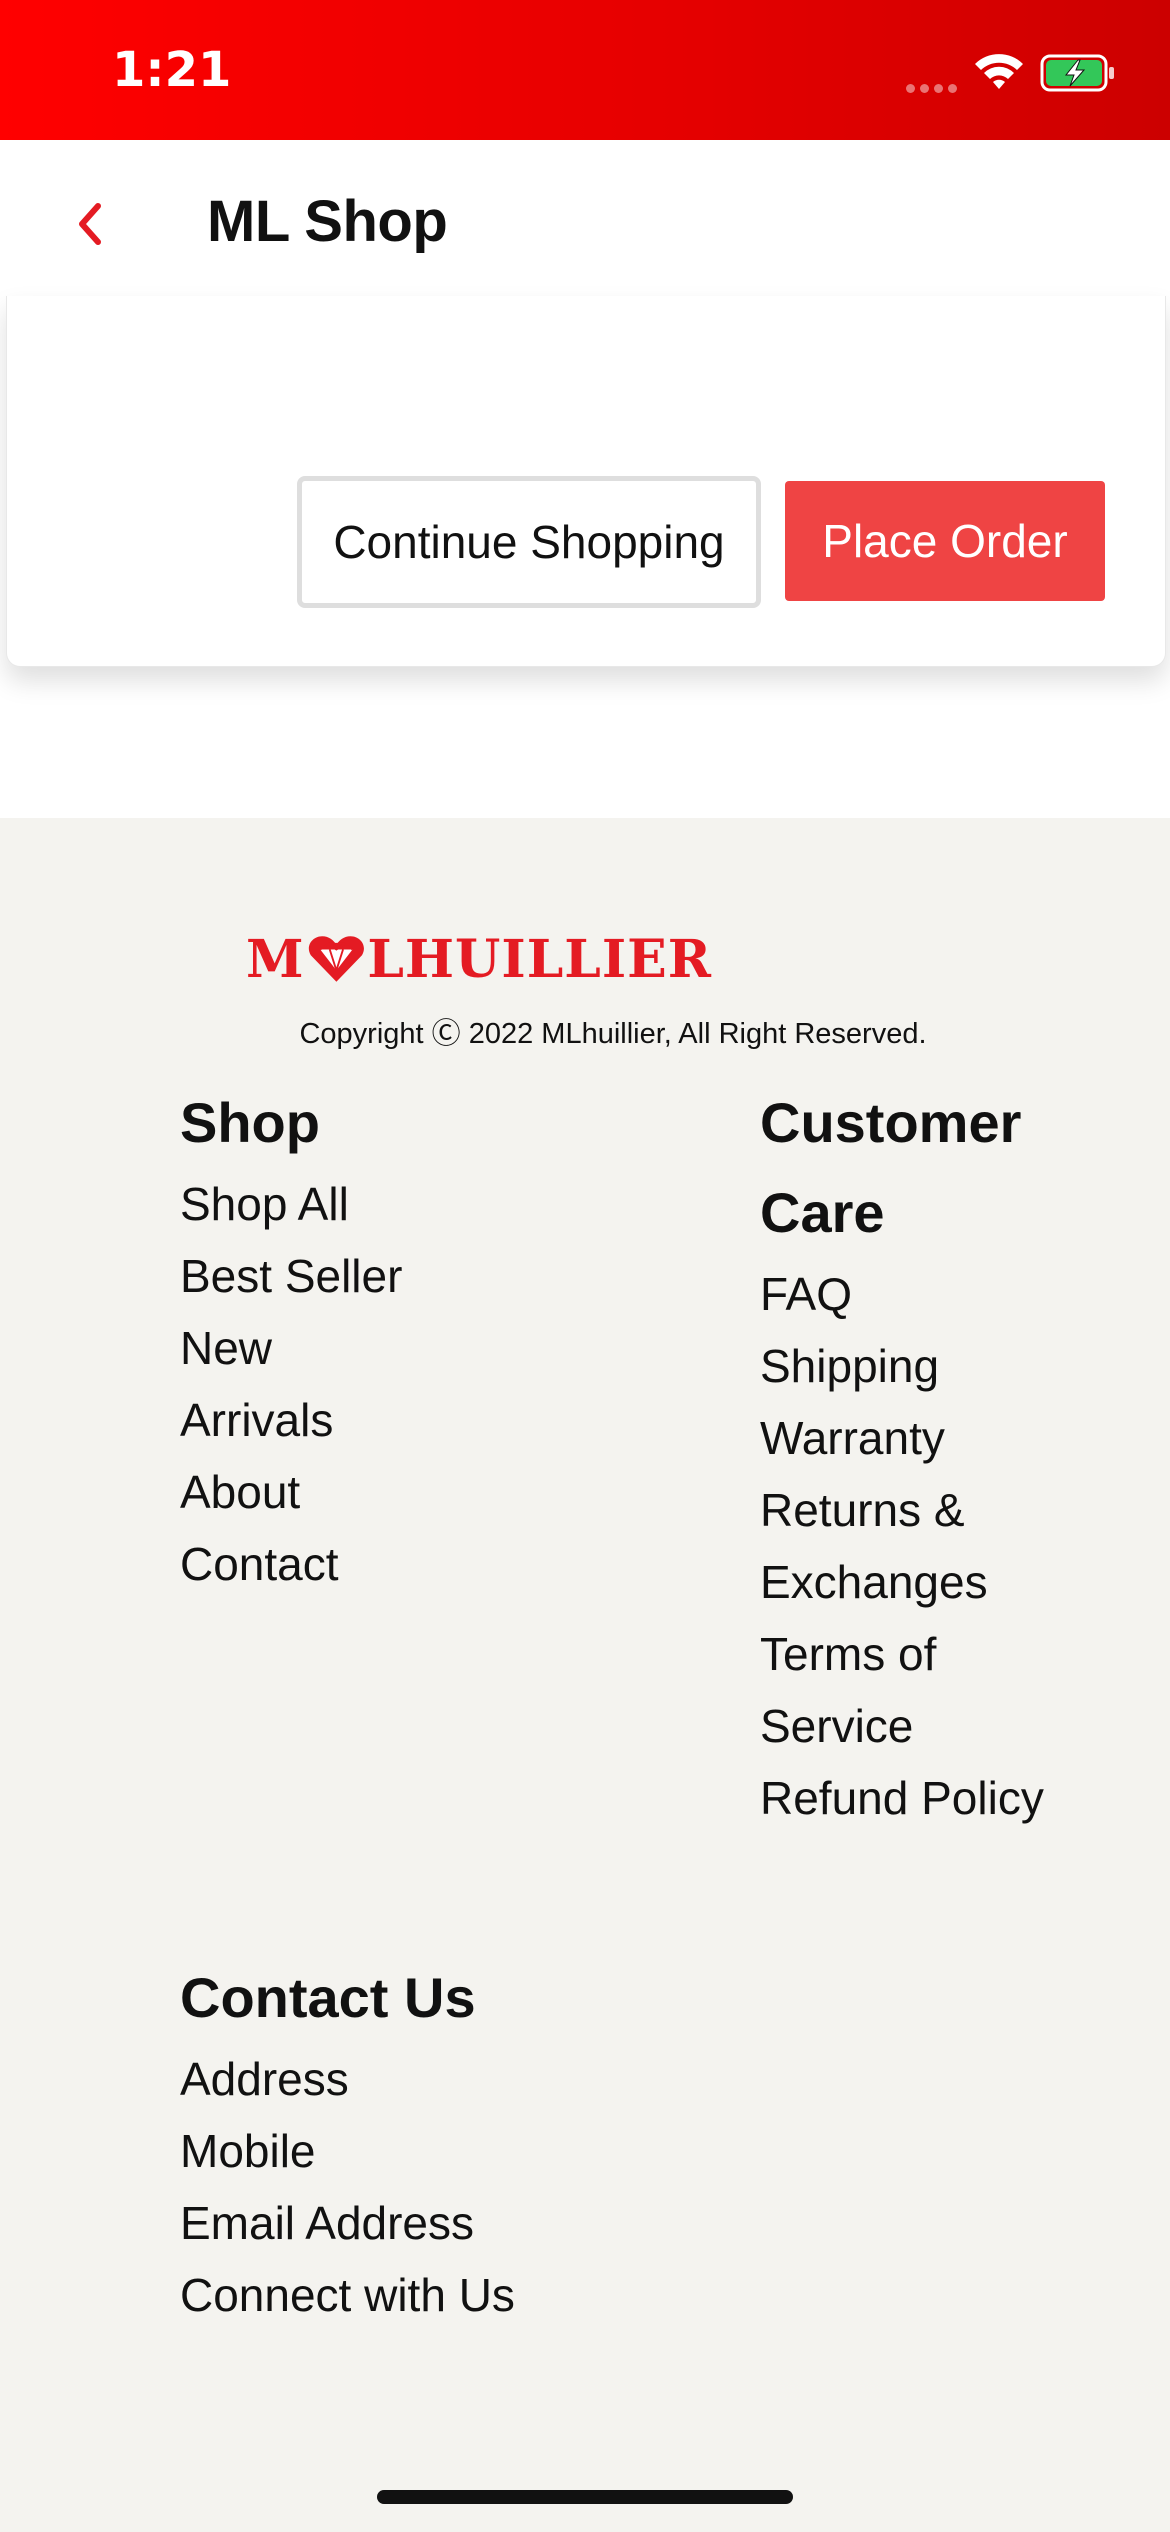 Image resolution: width=1170 pixels, height=2532 pixels. I want to click on footer-link-shop-all: Shop All, so click(370, 1204).